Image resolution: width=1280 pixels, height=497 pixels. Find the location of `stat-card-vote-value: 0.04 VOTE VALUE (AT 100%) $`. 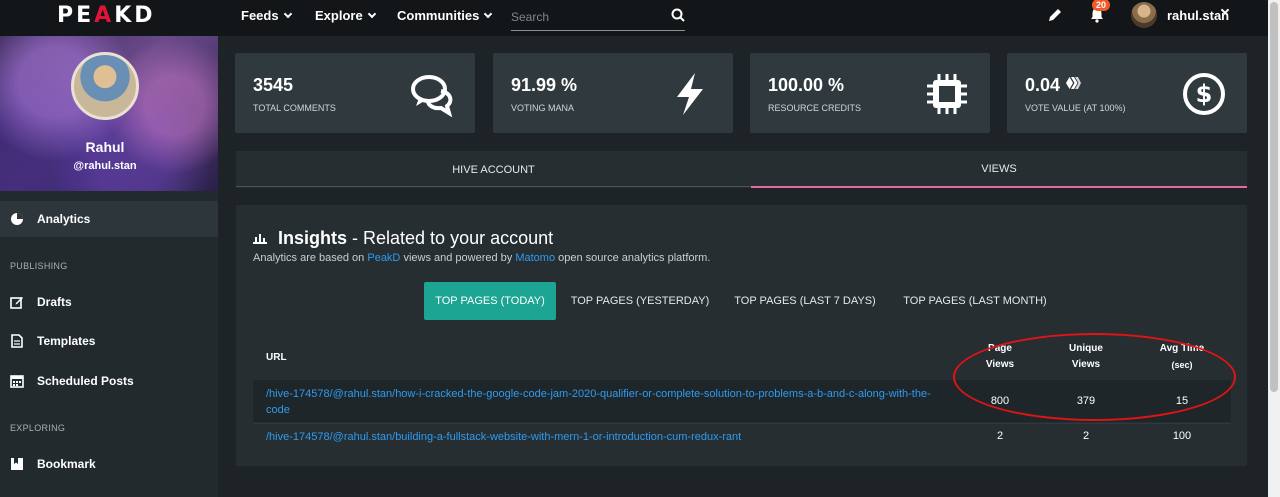

stat-card-vote-value: 0.04 VOTE VALUE (AT 100%) $ is located at coordinates (1127, 93).